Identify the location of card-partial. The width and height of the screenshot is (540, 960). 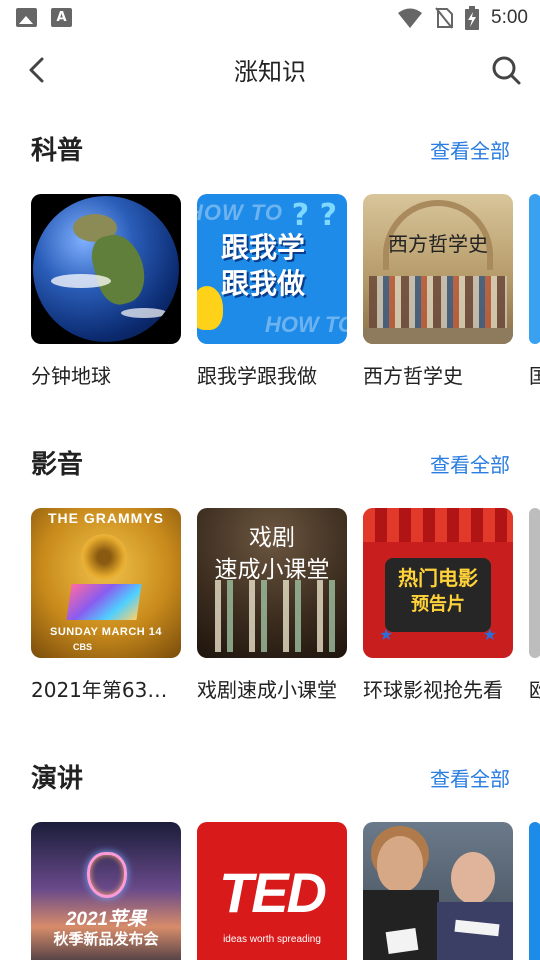
(534, 891).